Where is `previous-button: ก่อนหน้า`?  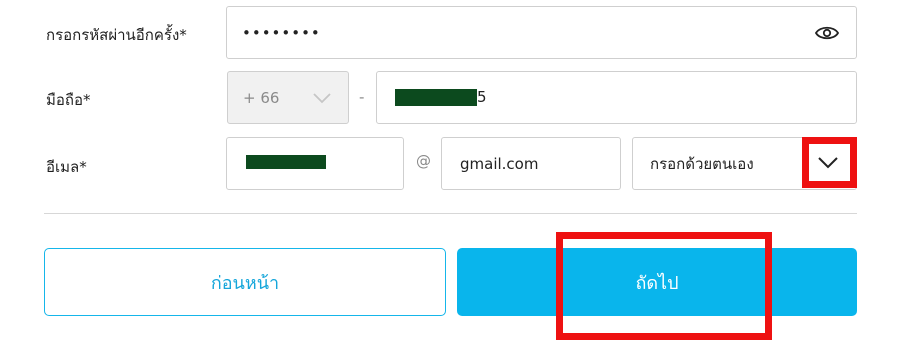
previous-button: ก่อนหน้า is located at coordinates (245, 282).